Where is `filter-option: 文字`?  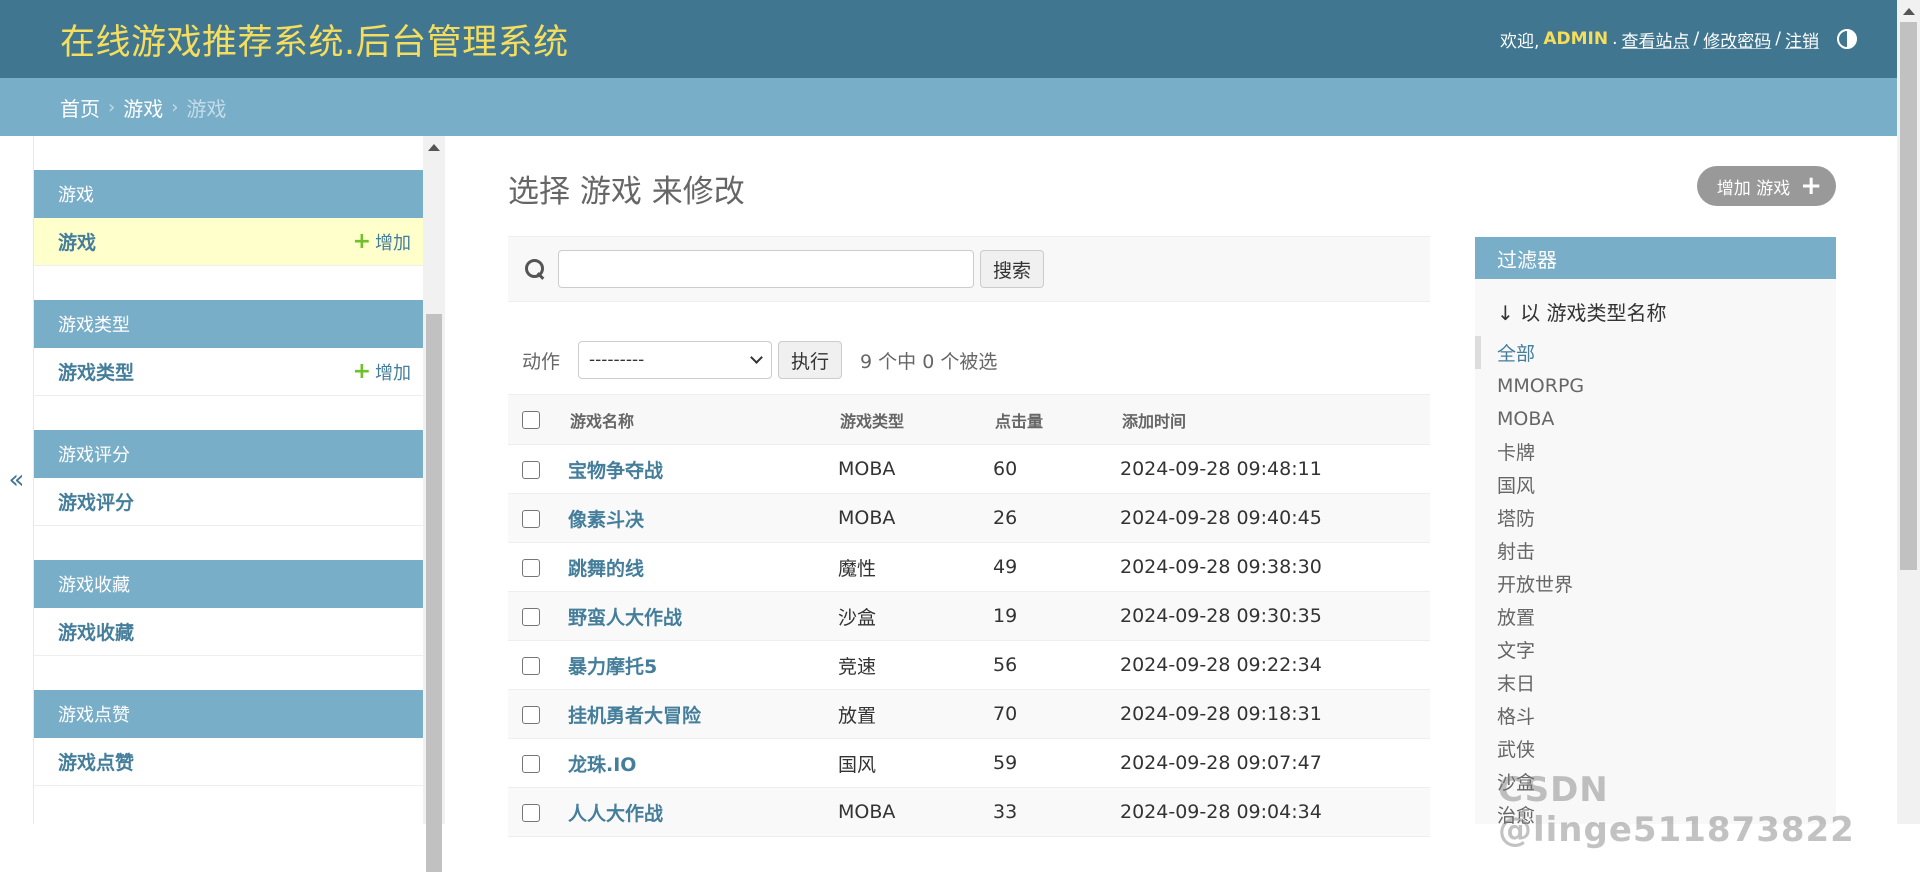 filter-option: 文字 is located at coordinates (1655, 649).